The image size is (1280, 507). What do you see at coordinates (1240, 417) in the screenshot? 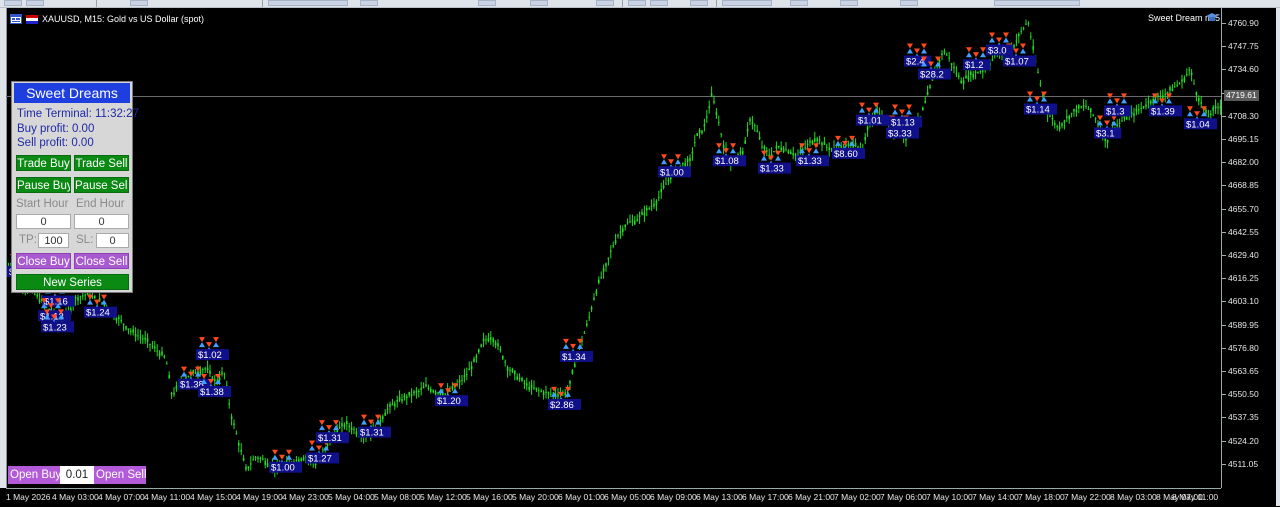
I see `price-tick-label: 4537.35` at bounding box center [1240, 417].